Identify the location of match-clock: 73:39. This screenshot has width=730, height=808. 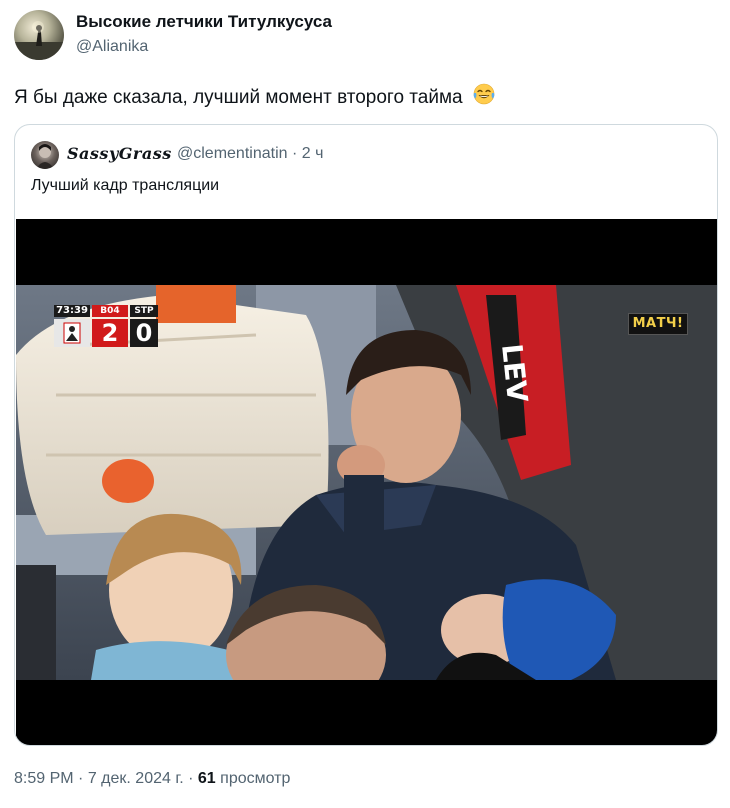
(72, 311).